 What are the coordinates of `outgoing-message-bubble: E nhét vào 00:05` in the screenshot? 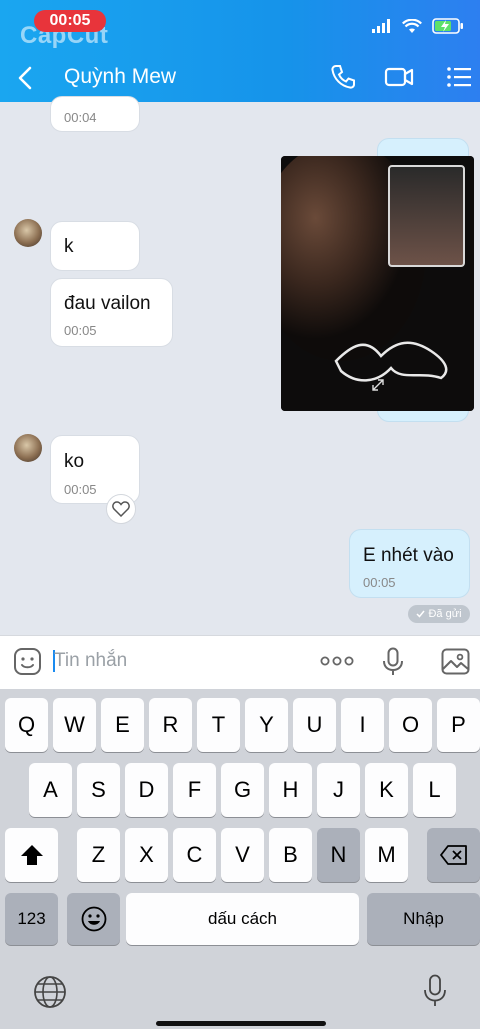 It's located at (409, 563).